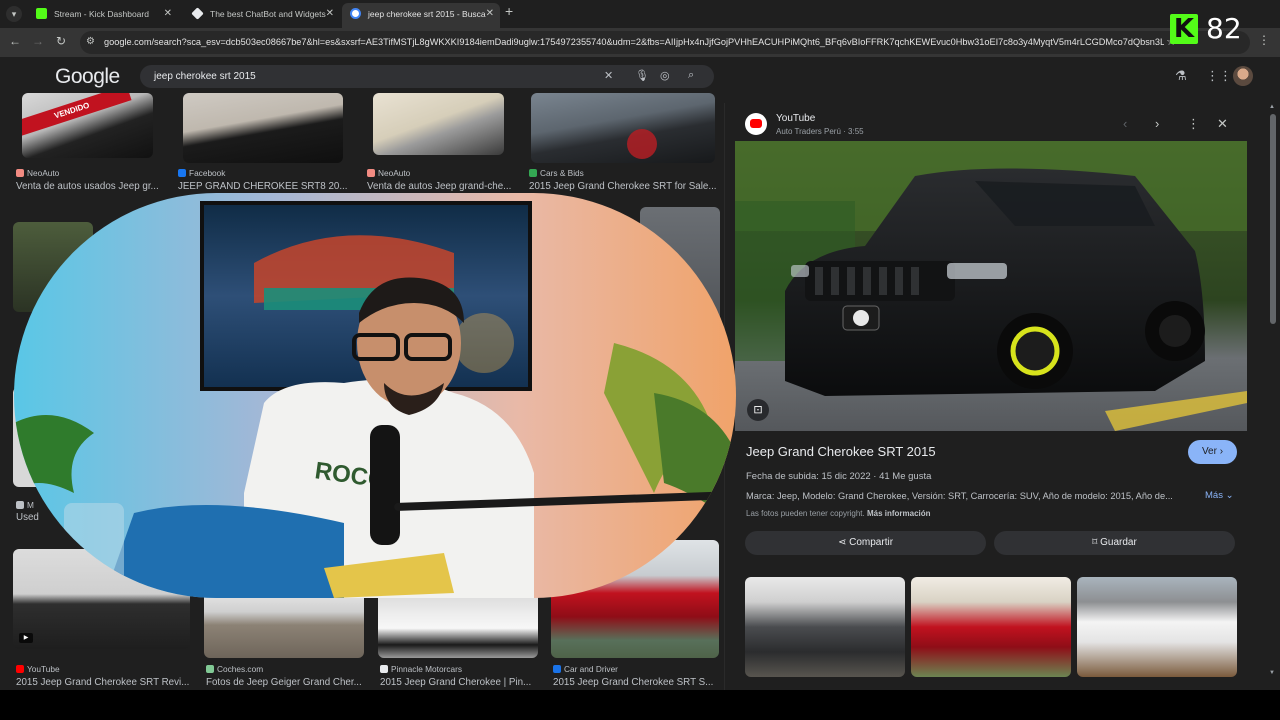  I want to click on result-source: M, so click(25, 505).